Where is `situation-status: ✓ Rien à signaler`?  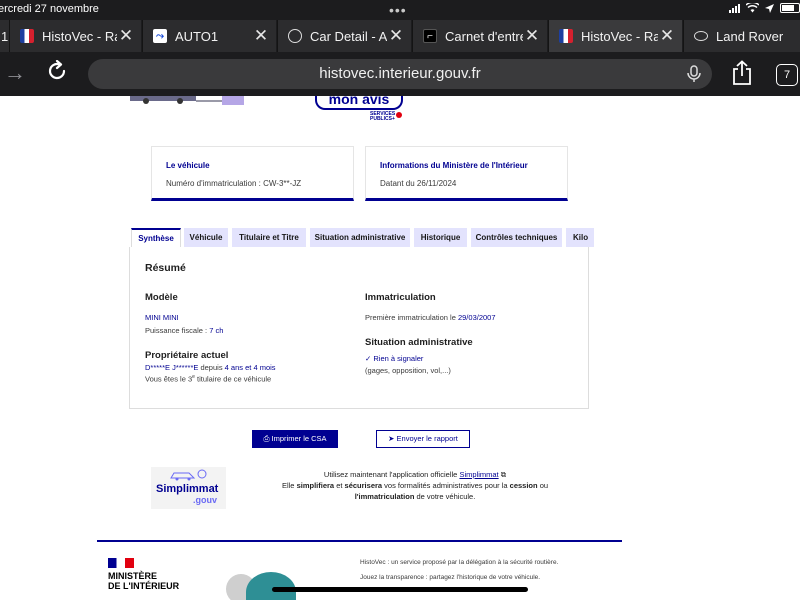 situation-status: ✓ Rien à signaler is located at coordinates (394, 358).